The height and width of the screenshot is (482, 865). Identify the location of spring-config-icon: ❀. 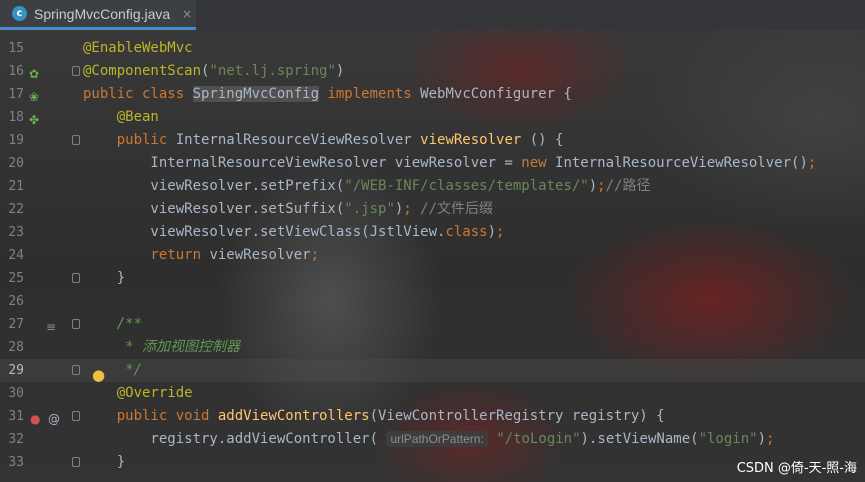
(34, 97).